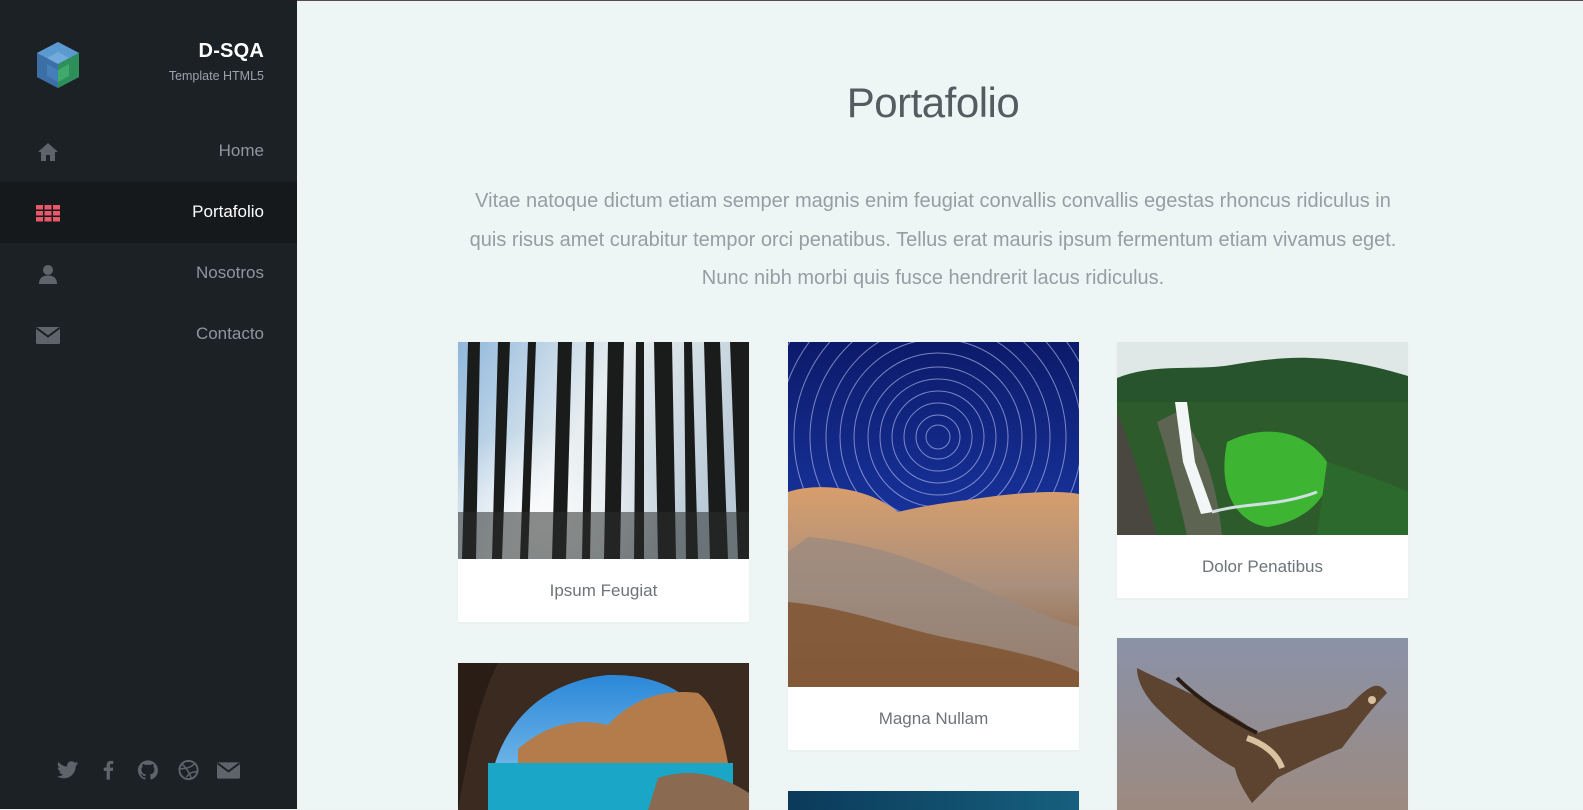 This screenshot has height=810, width=1583. Describe the element at coordinates (603, 590) in the screenshot. I see `card-caption: Ipsum Feugiat` at that location.